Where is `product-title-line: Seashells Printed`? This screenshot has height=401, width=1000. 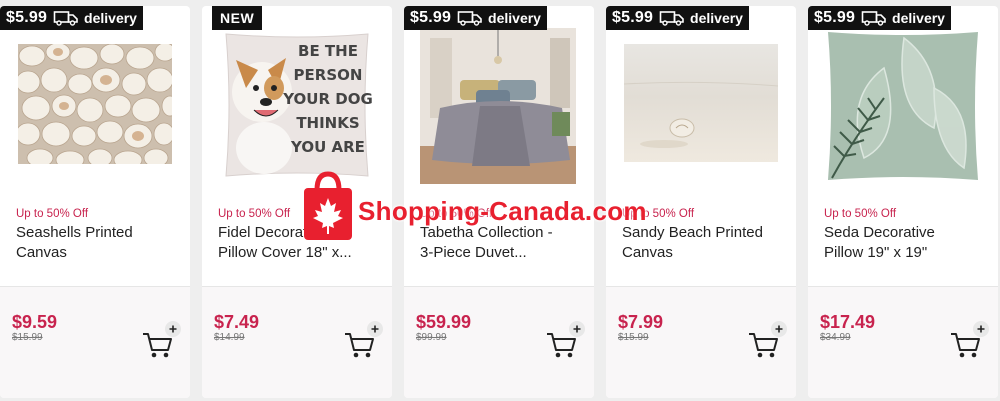
product-title-line: Seashells Printed is located at coordinates (98, 233).